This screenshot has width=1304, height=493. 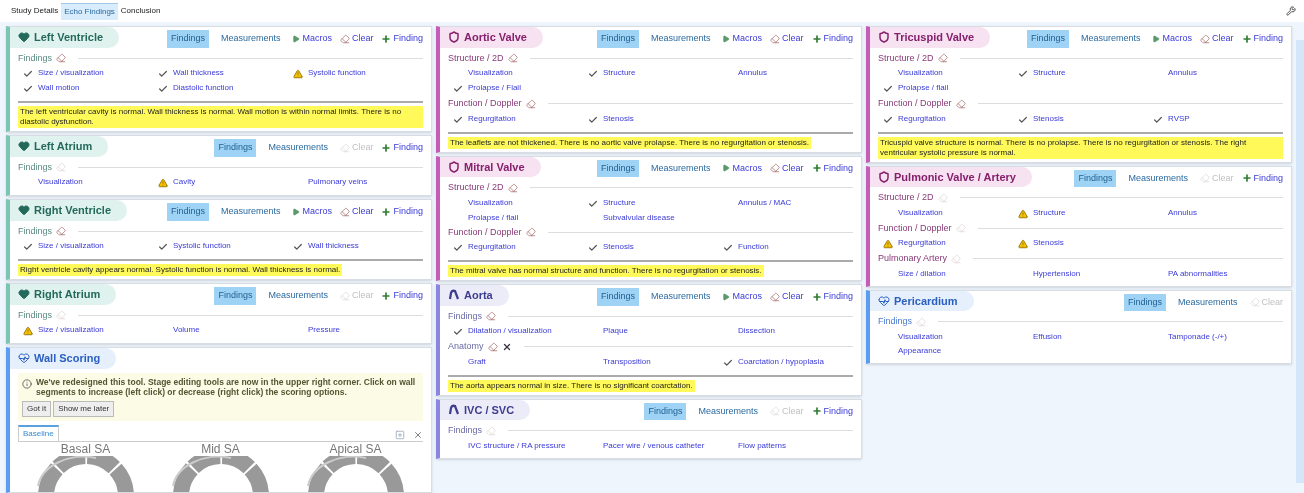 I want to click on finding-link: Effusion, so click(x=1047, y=336).